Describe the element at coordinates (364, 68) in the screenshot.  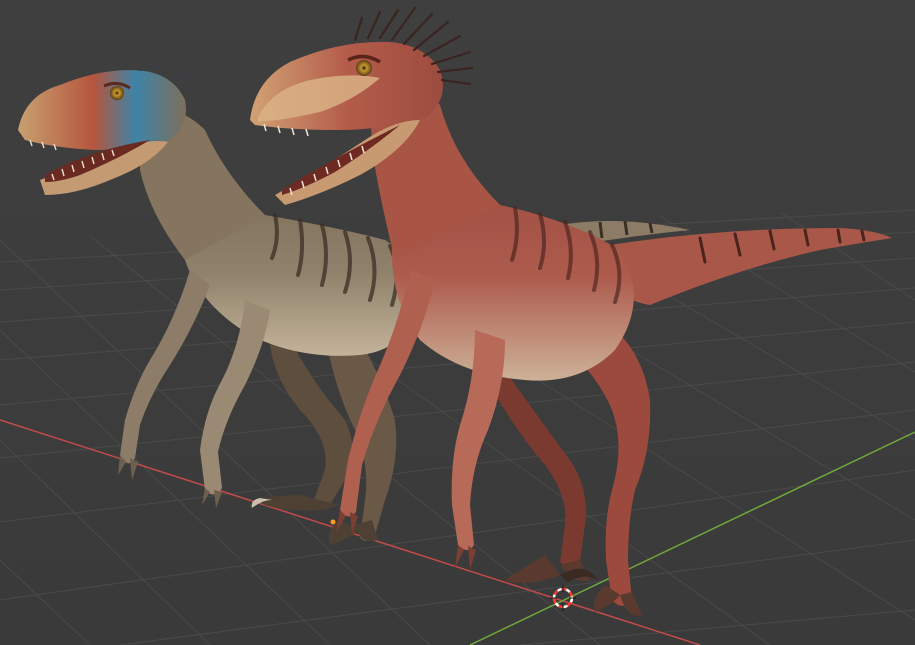
I see `raptor-front-eye` at that location.